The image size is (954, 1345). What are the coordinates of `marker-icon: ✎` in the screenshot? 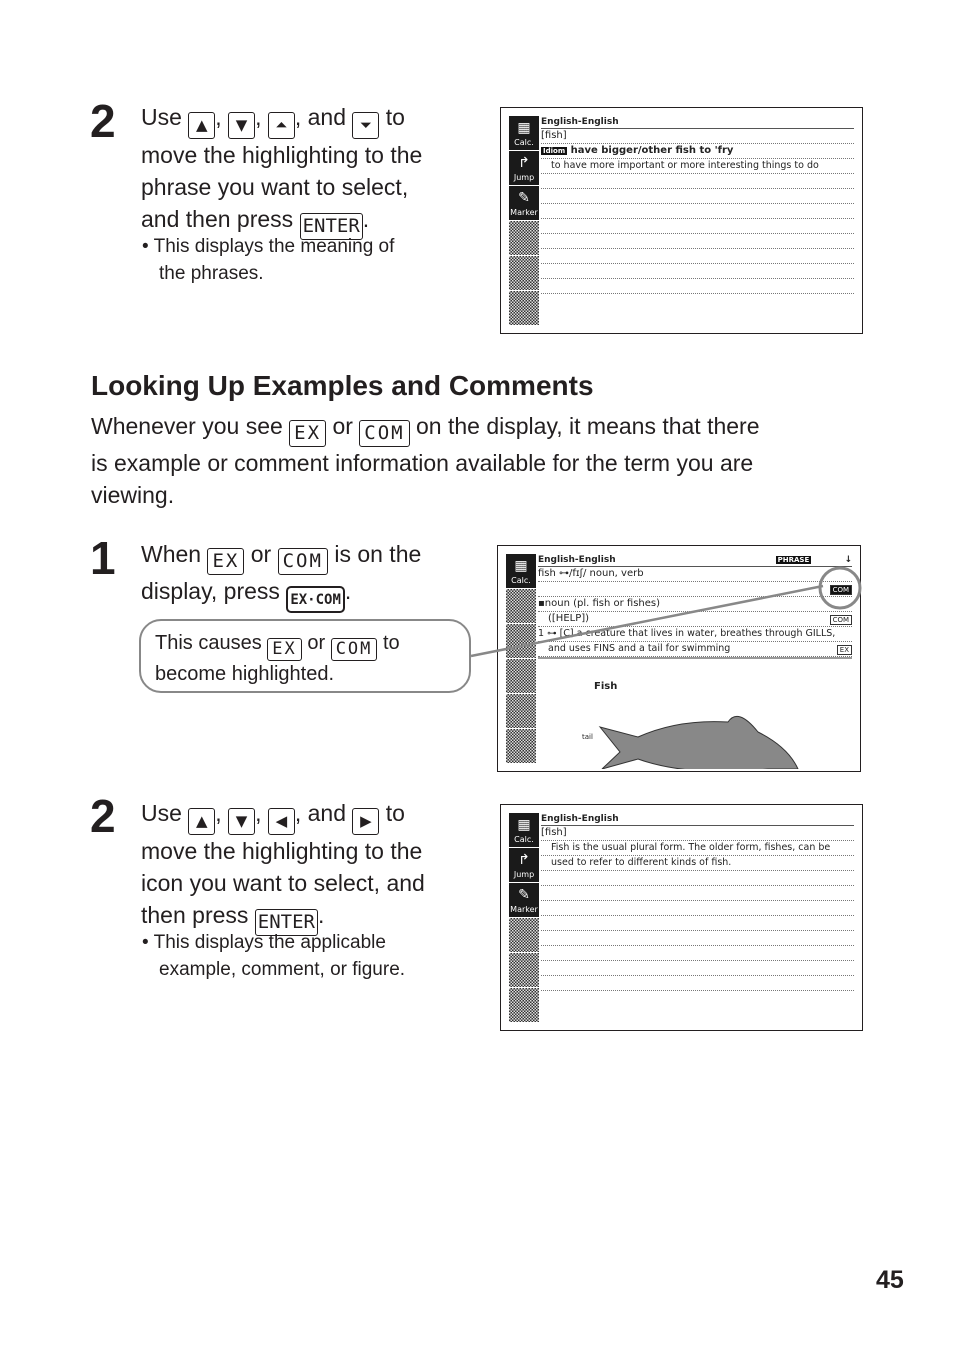 It's located at (524, 895).